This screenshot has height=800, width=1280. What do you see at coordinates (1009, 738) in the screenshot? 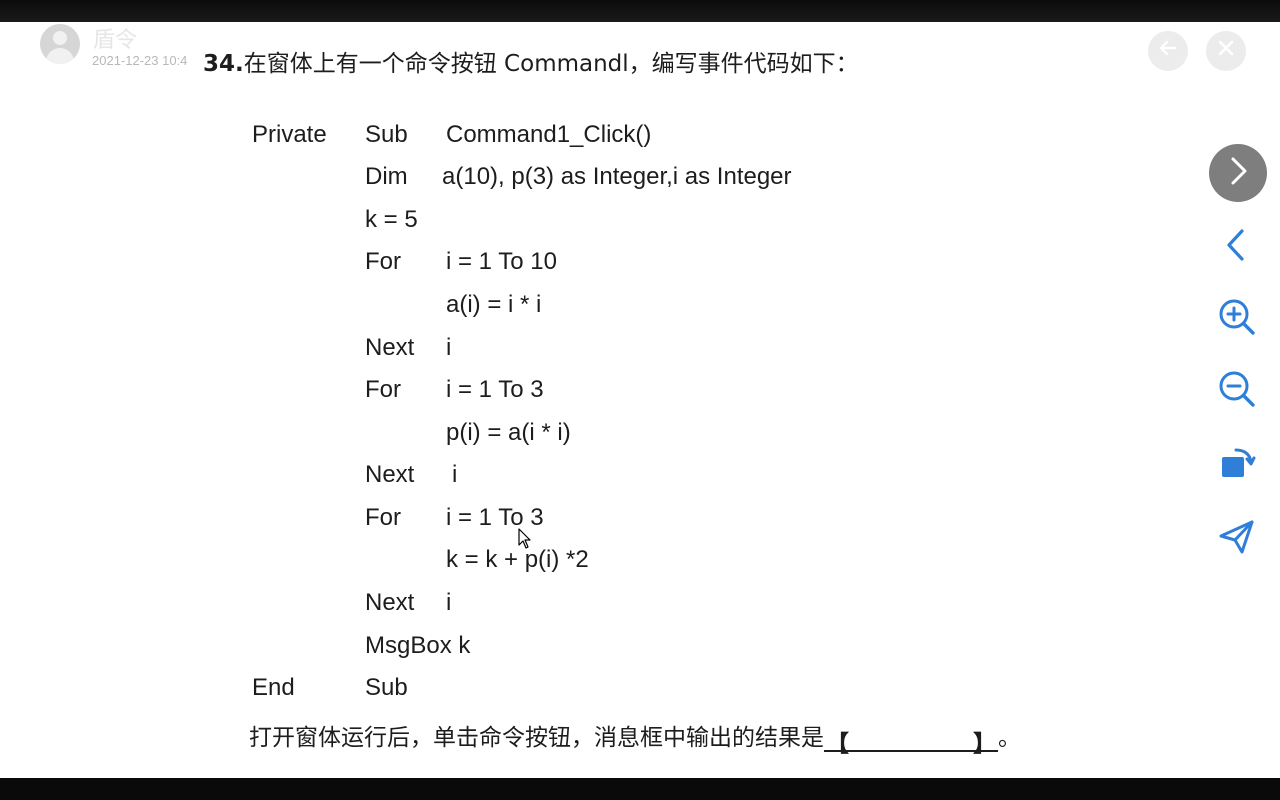
I see `question-end: 。` at bounding box center [1009, 738].